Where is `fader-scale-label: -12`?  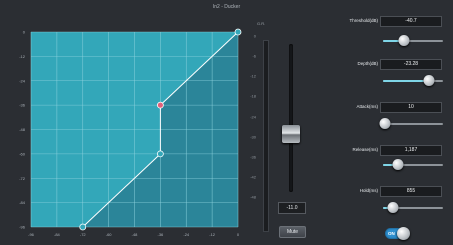
fader-scale-label: -12 is located at coordinates (253, 76).